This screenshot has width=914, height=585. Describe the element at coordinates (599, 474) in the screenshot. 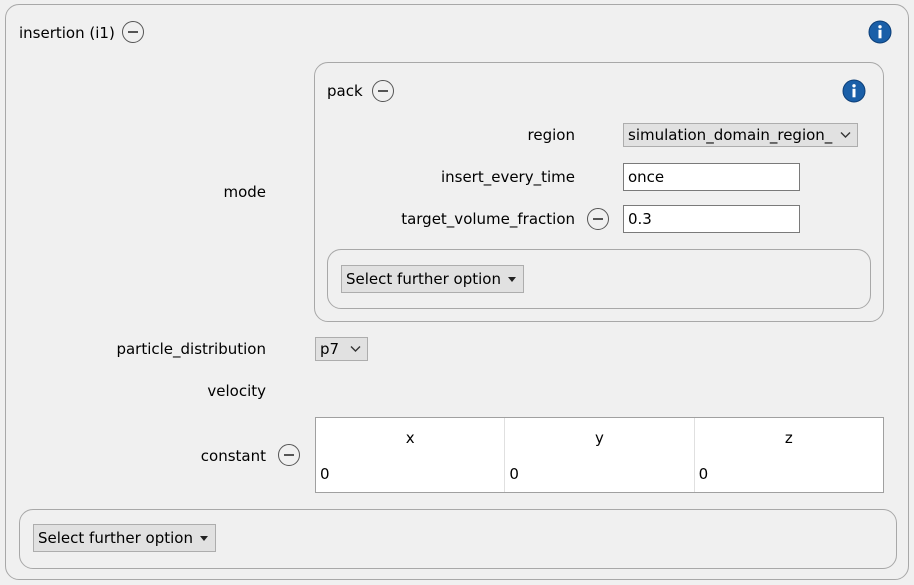

I see `cell-y: 0` at that location.